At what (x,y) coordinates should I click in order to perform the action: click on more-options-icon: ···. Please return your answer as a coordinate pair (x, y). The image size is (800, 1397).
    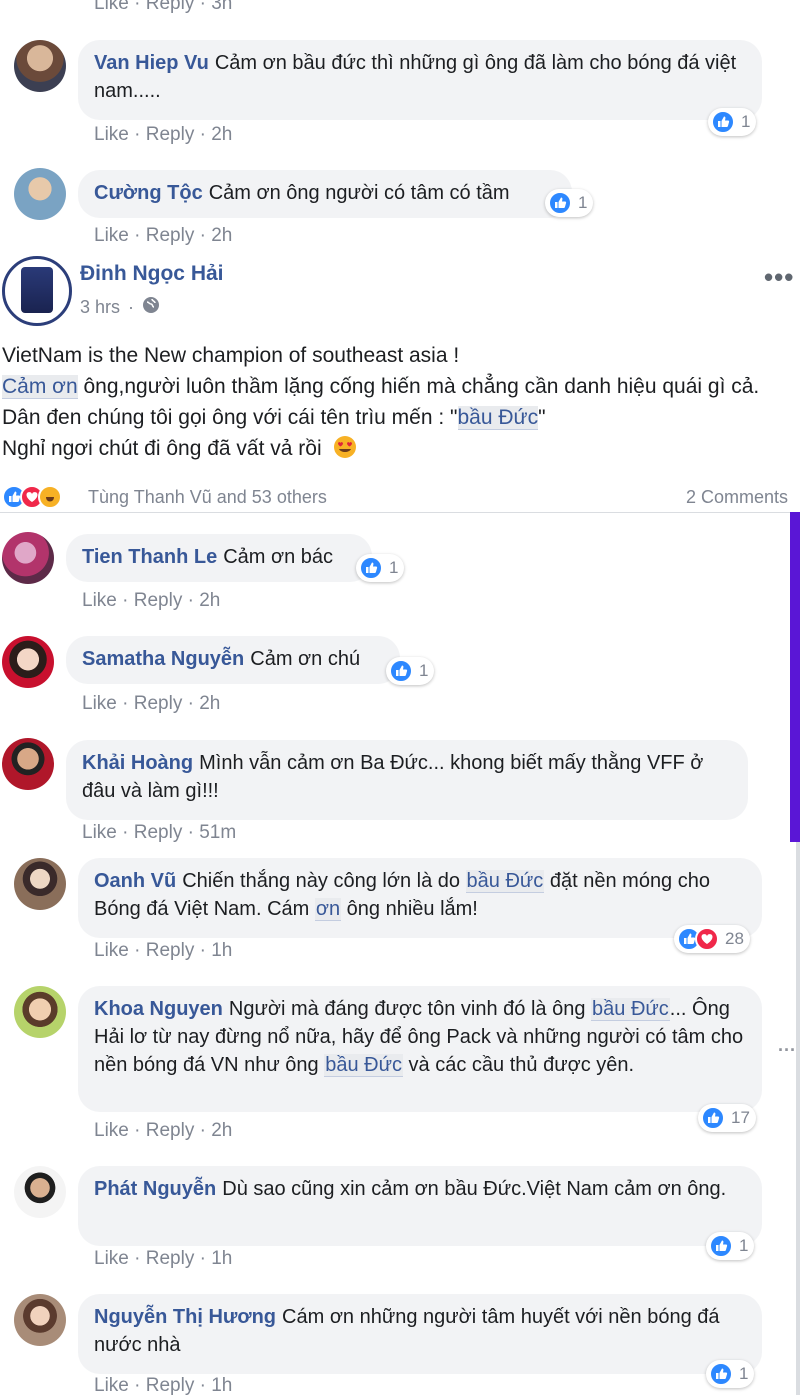
    Looking at the image, I should click on (787, 1050).